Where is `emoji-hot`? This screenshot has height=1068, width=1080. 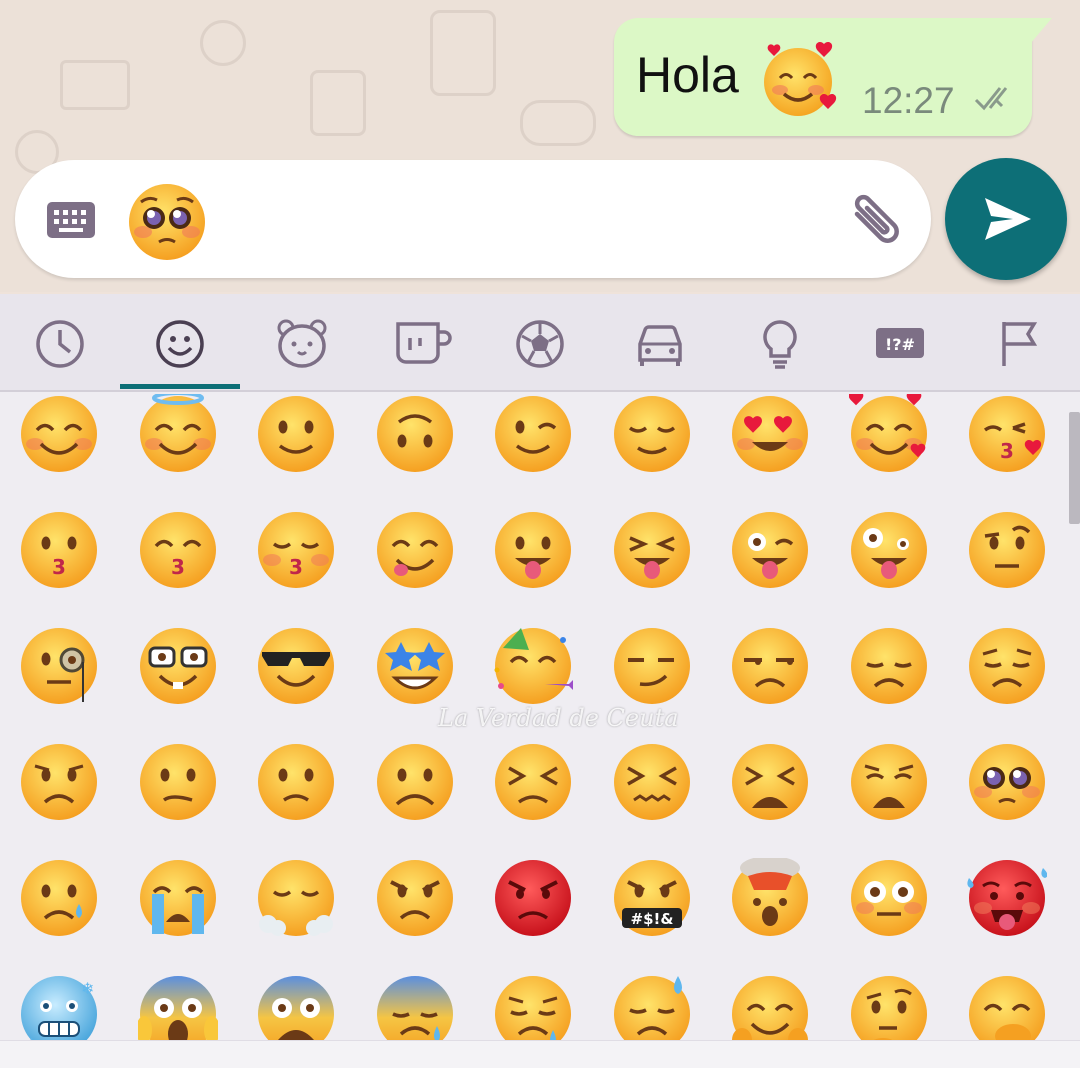 emoji-hot is located at coordinates (1007, 916).